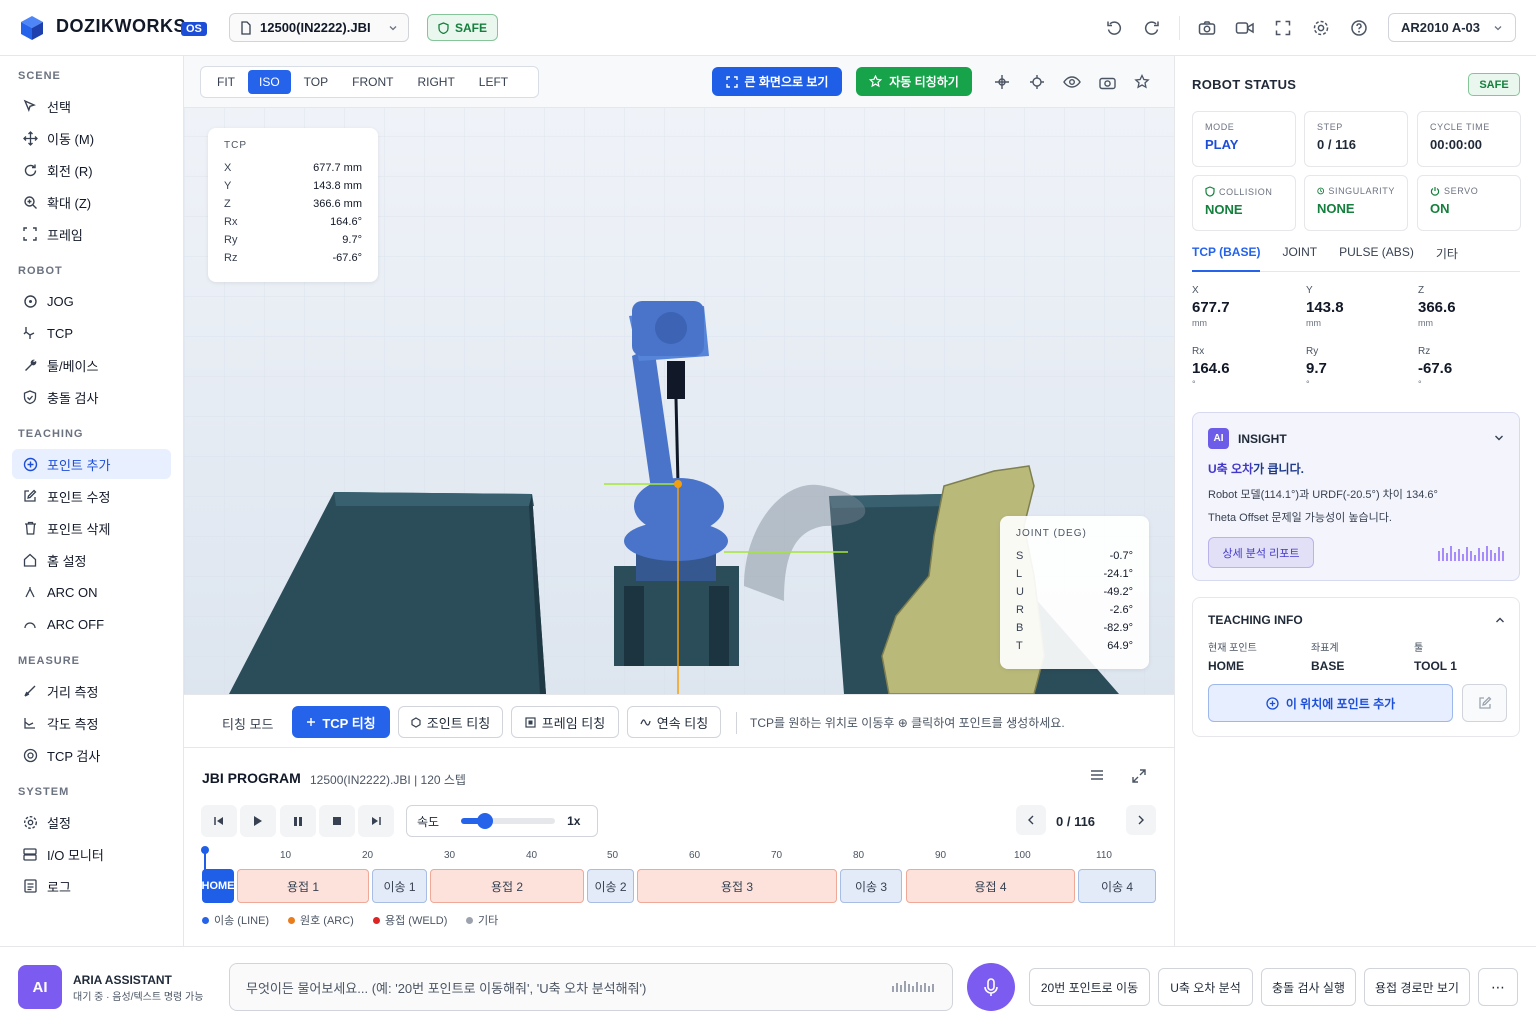 The image size is (1536, 1024). What do you see at coordinates (1452, 27) in the screenshot?
I see `robot-model-select: AR2010 A-03` at bounding box center [1452, 27].